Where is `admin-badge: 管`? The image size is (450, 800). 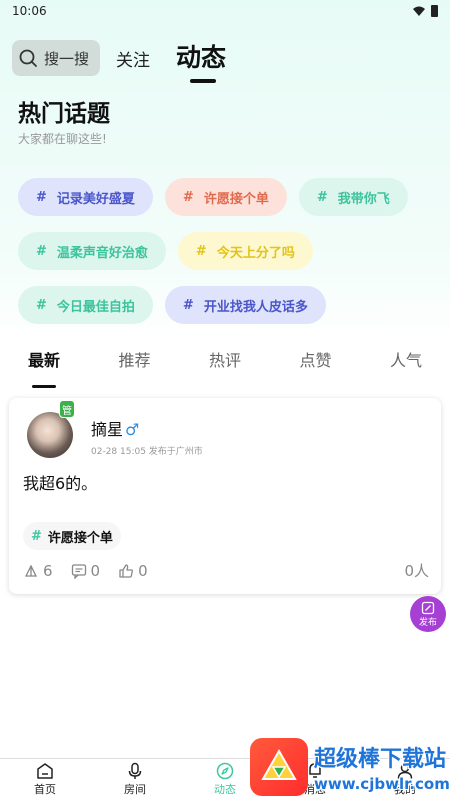
admin-badge: 管 is located at coordinates (67, 409).